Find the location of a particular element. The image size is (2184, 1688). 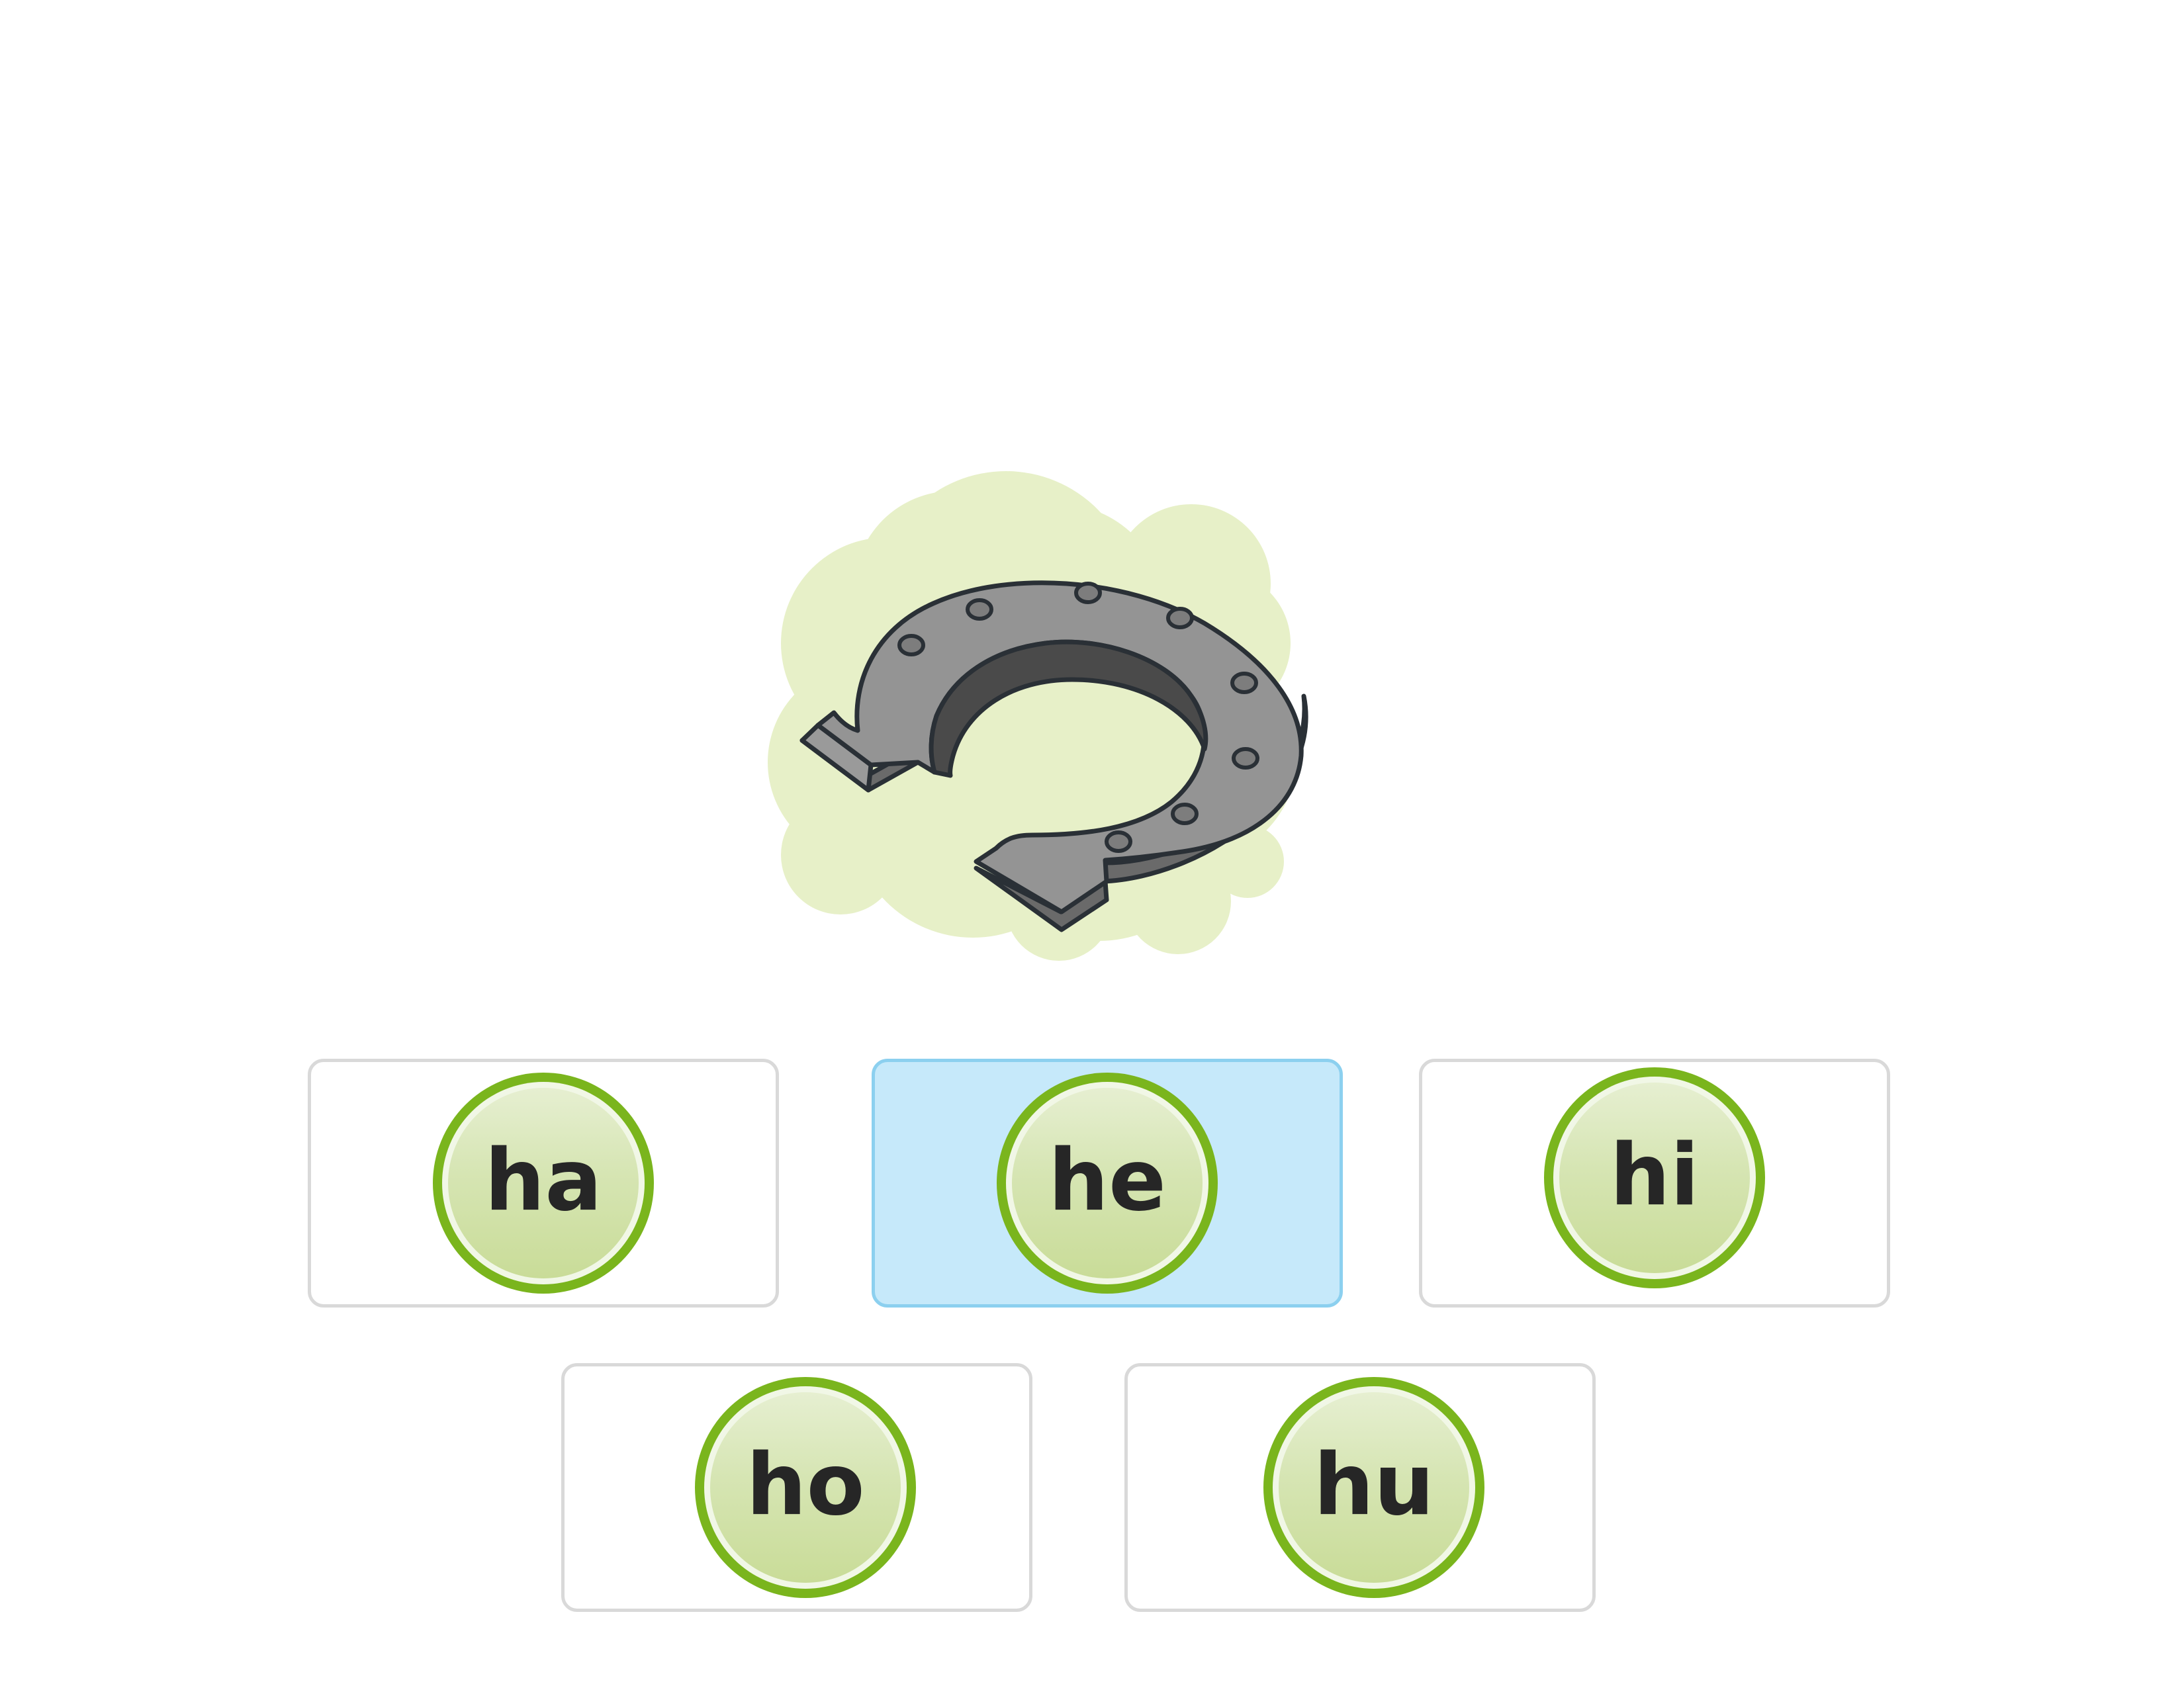

syllable-face: ho is located at coordinates (805, 1487).